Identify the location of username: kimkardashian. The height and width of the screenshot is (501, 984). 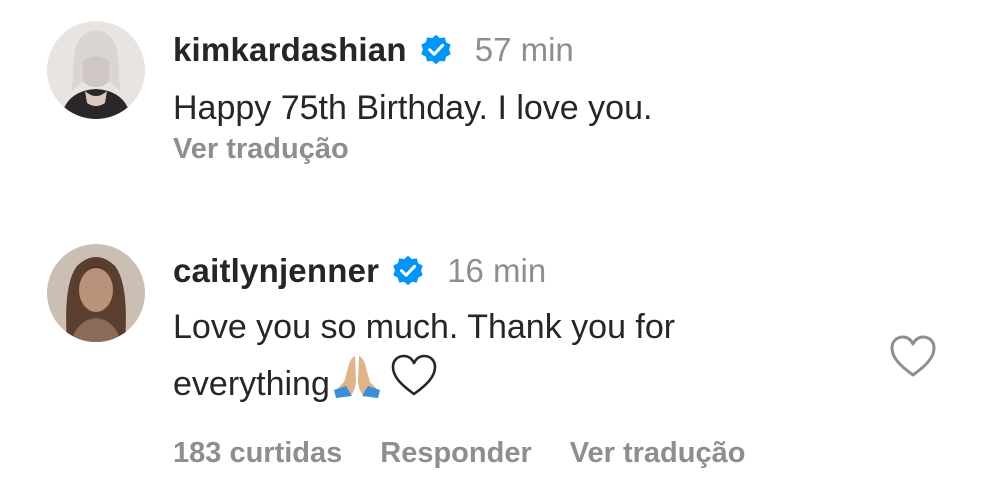
(290, 50).